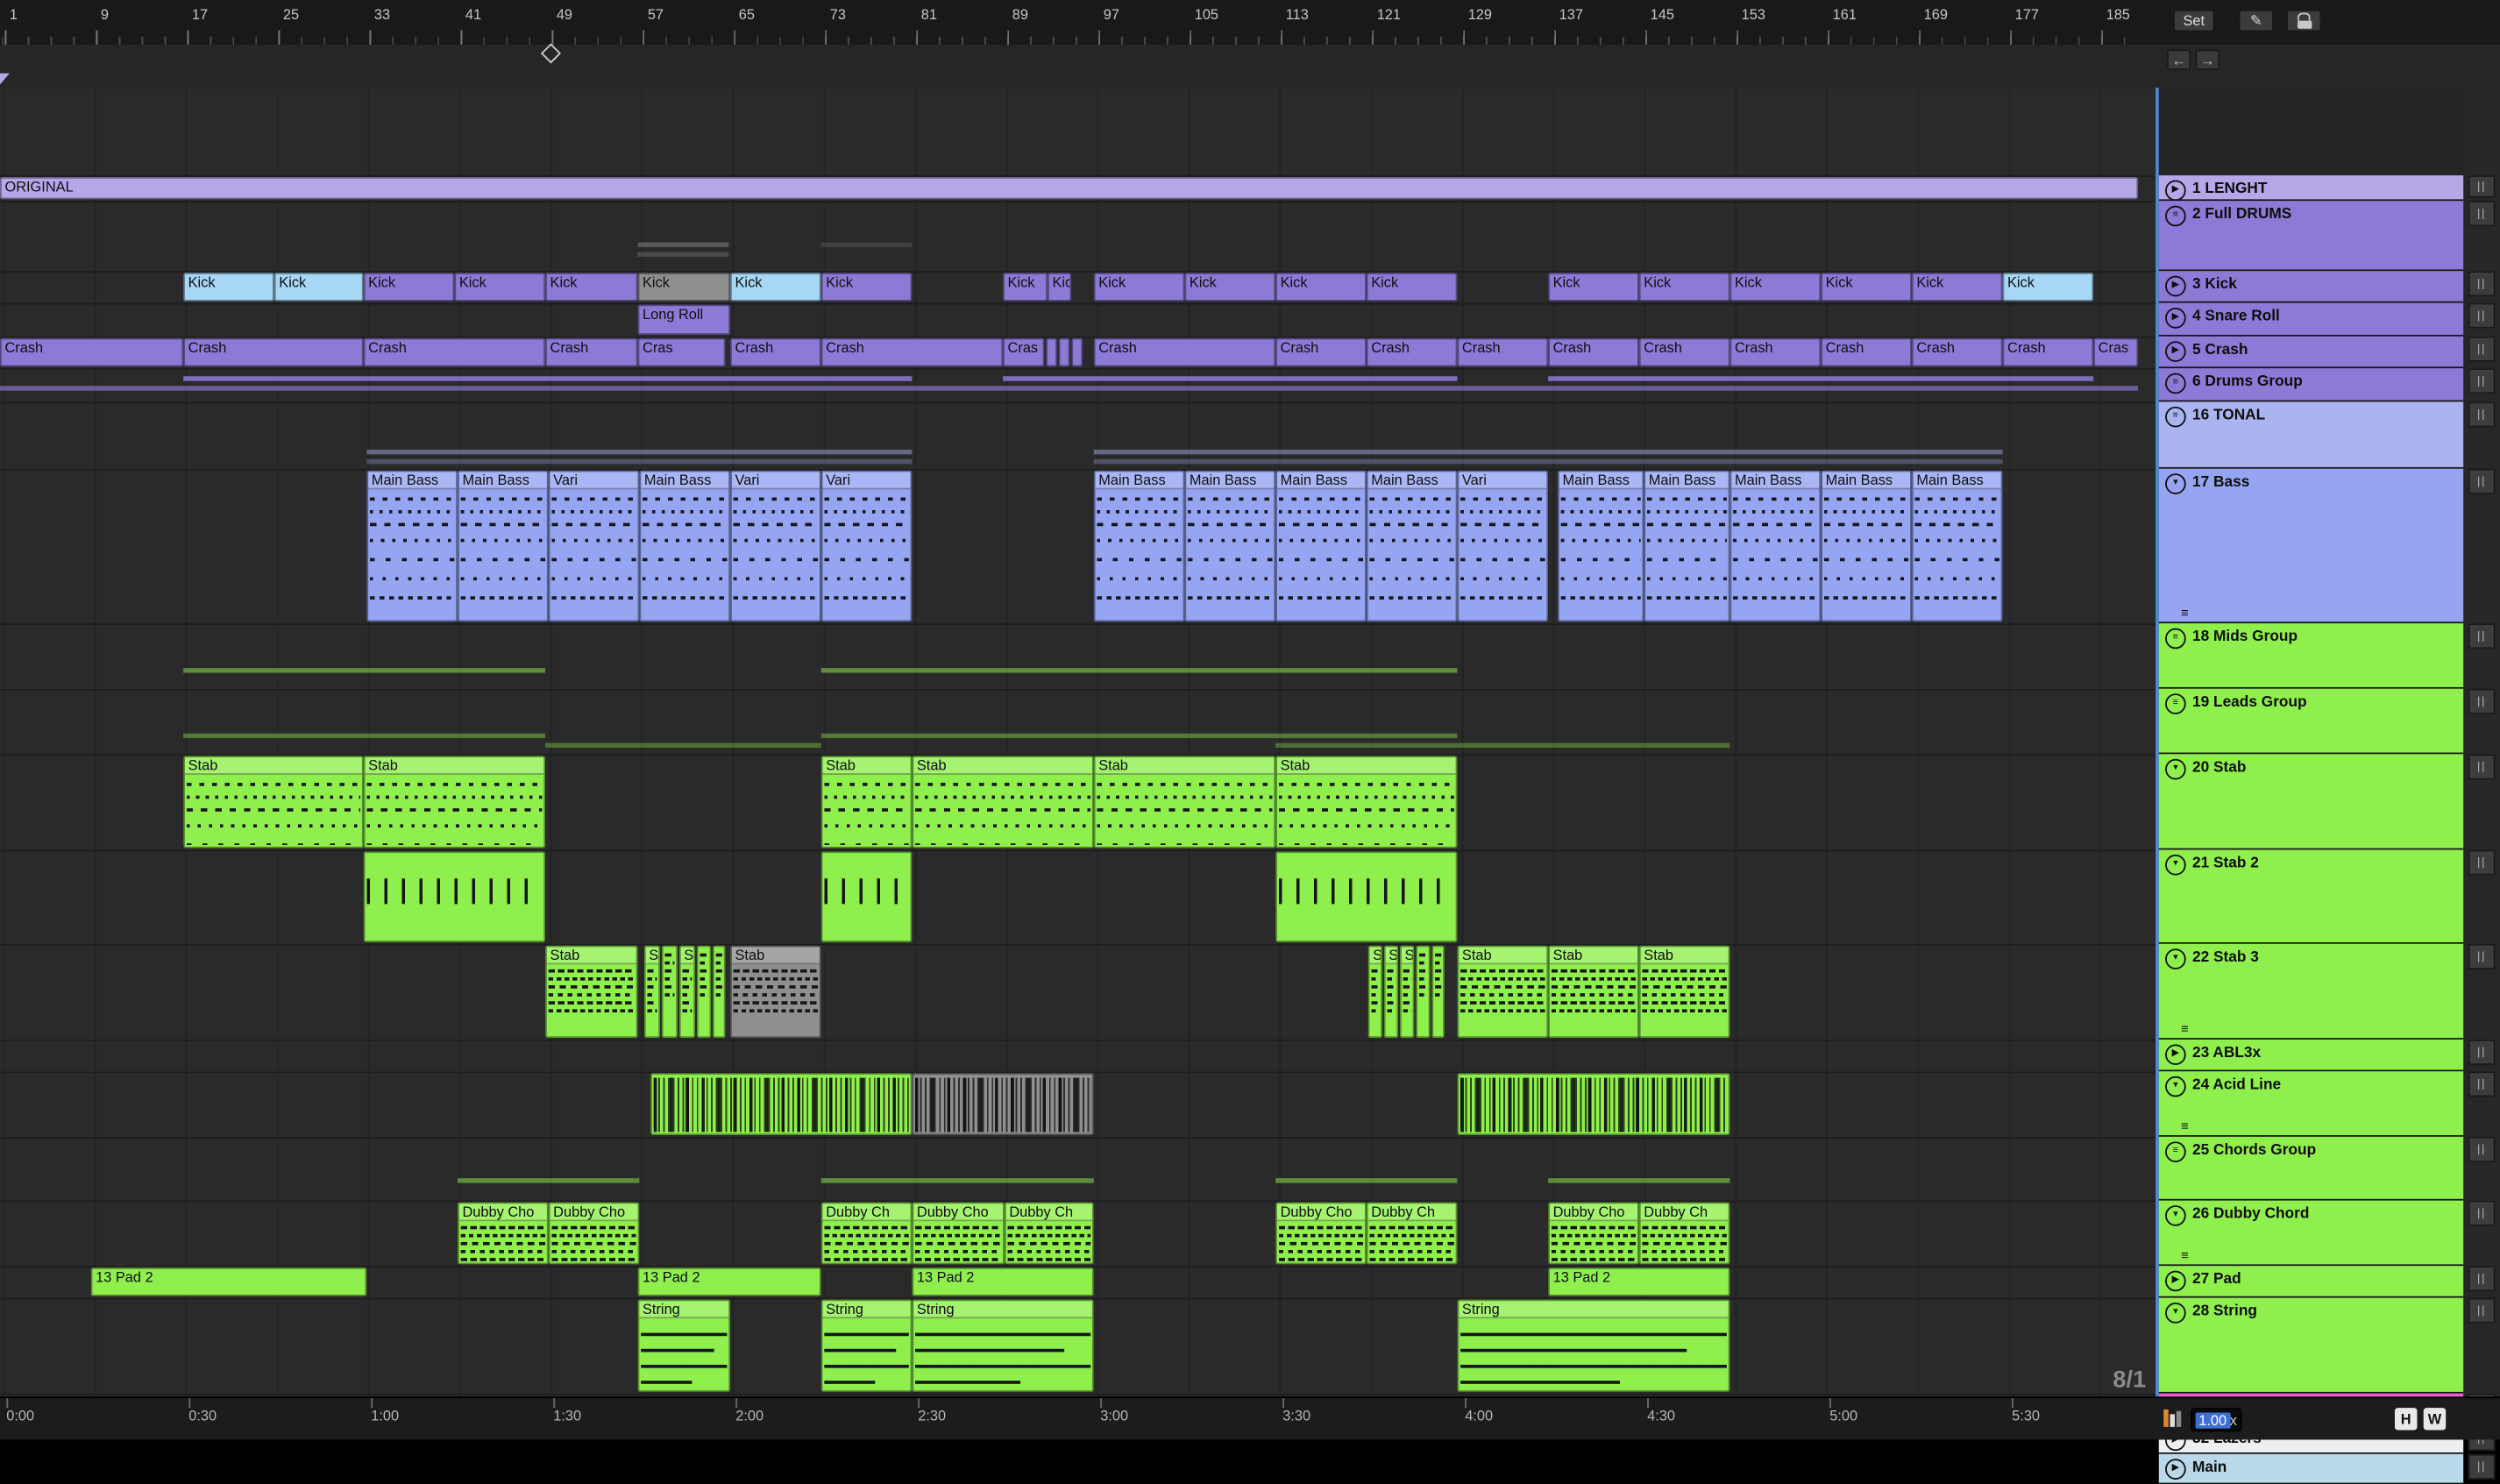  Describe the element at coordinates (1078, 188) in the screenshot. I see `track-lane-lenght: ORIGINAL` at that location.